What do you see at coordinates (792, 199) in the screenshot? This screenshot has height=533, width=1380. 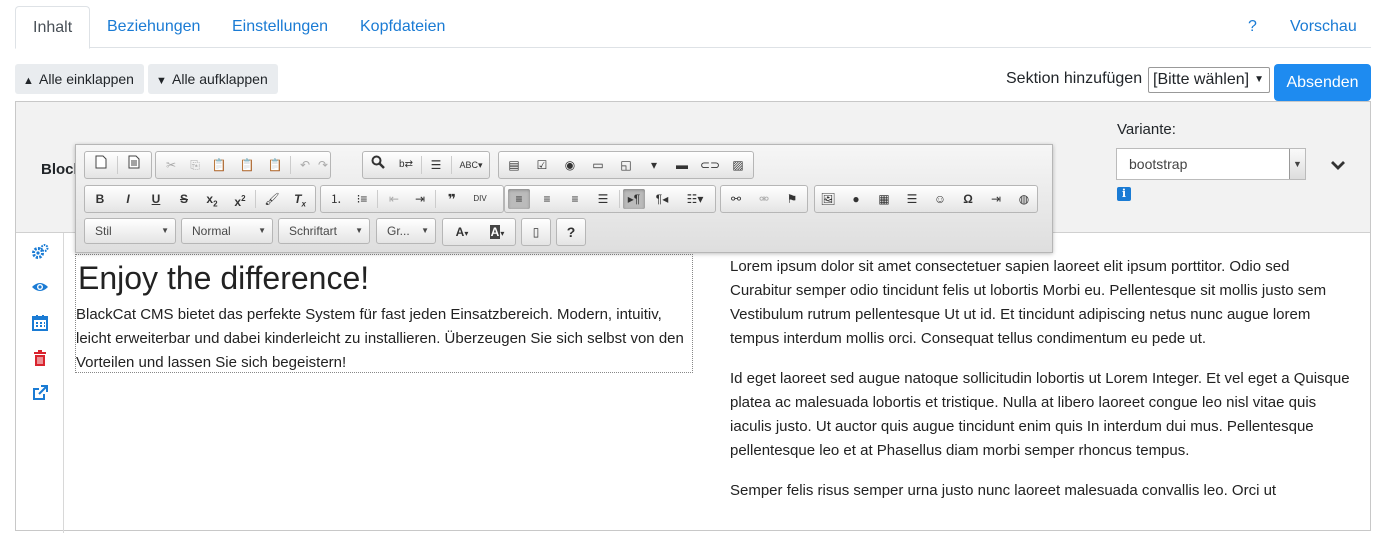 I see `anchor-icon: ⚑` at bounding box center [792, 199].